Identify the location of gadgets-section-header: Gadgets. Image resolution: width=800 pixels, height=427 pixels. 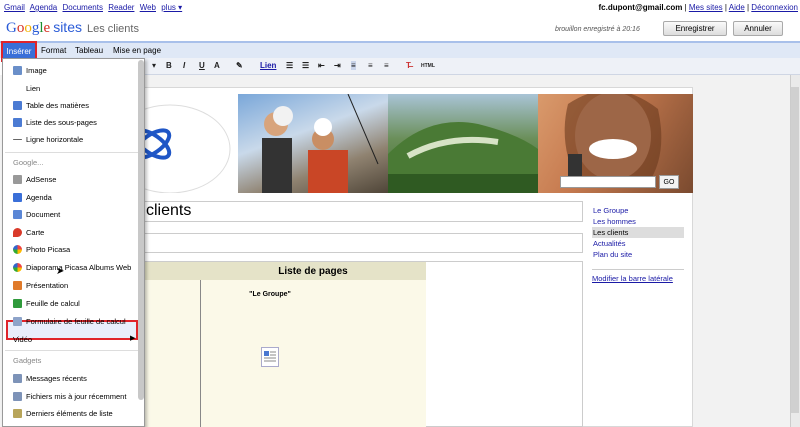
(27, 360).